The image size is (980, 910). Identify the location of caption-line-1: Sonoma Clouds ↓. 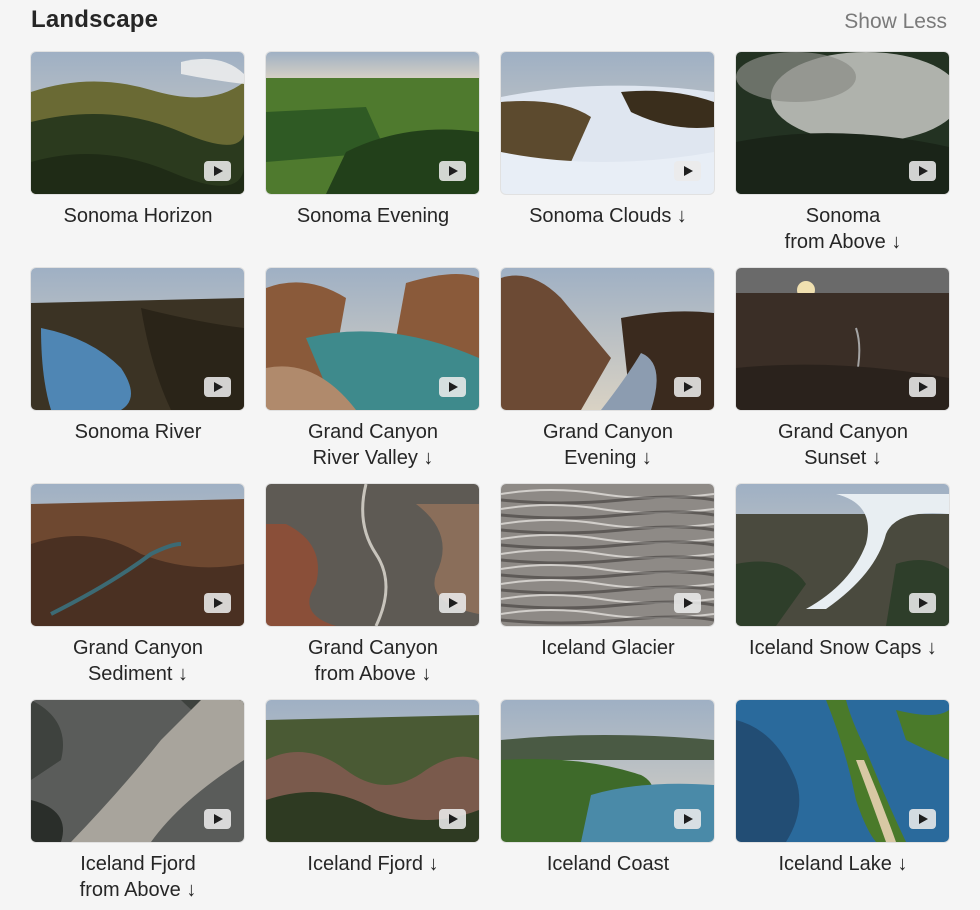
(608, 216).